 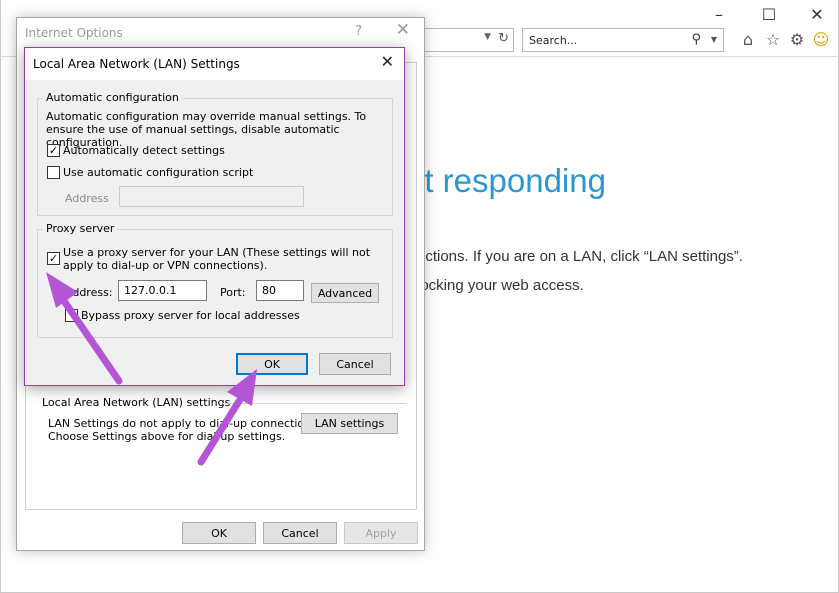 I want to click on proxy-port-field: 80, so click(x=280, y=290).